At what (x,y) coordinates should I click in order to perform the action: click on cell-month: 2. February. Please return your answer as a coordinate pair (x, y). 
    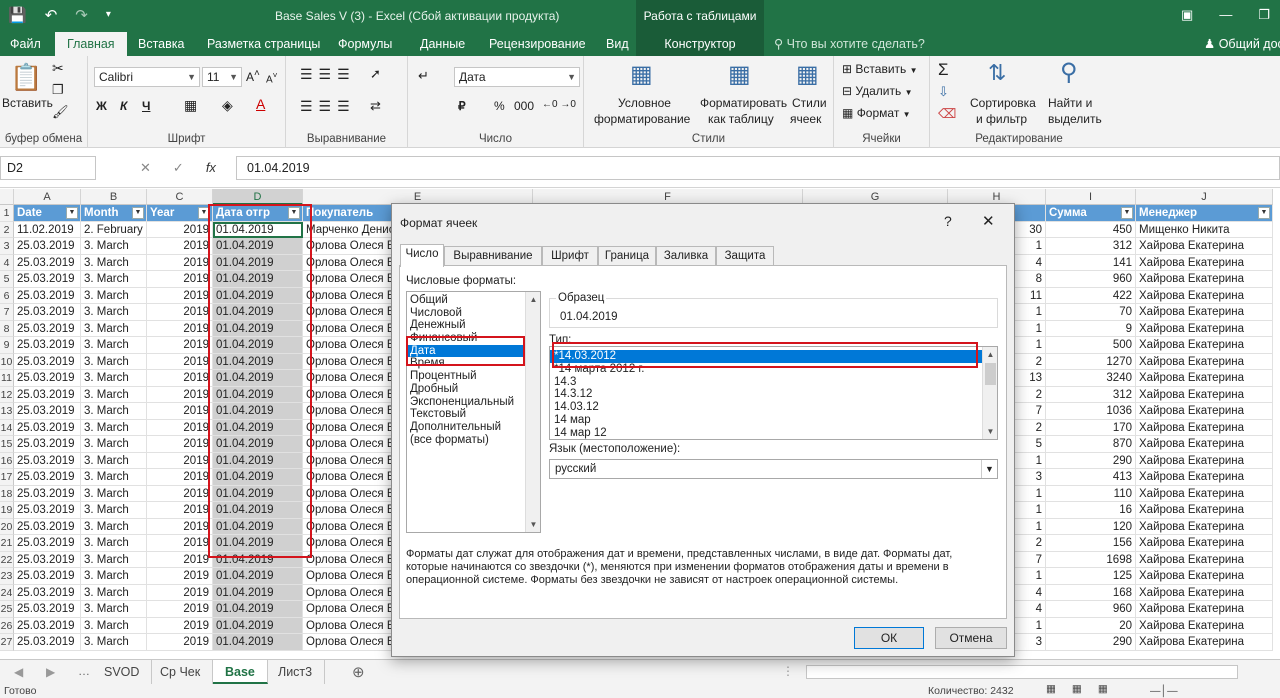
    Looking at the image, I should click on (114, 229).